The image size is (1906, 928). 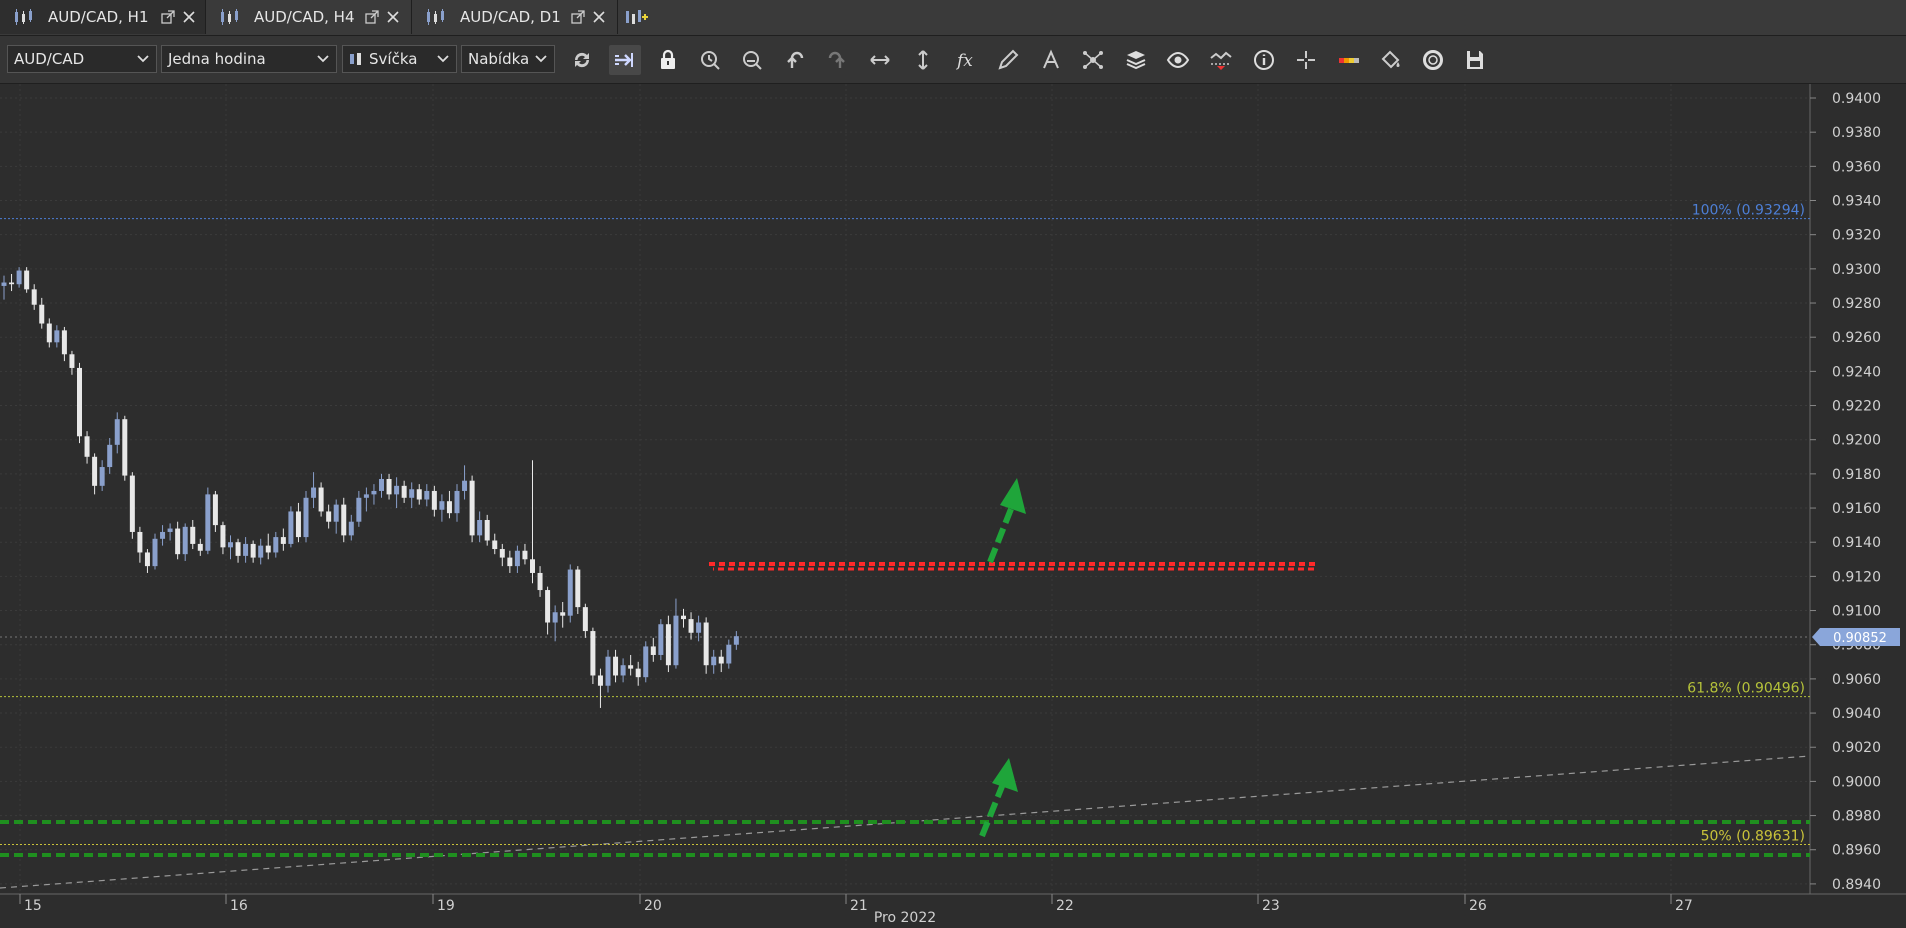 I want to click on time-tick-label: 15, so click(x=33, y=906).